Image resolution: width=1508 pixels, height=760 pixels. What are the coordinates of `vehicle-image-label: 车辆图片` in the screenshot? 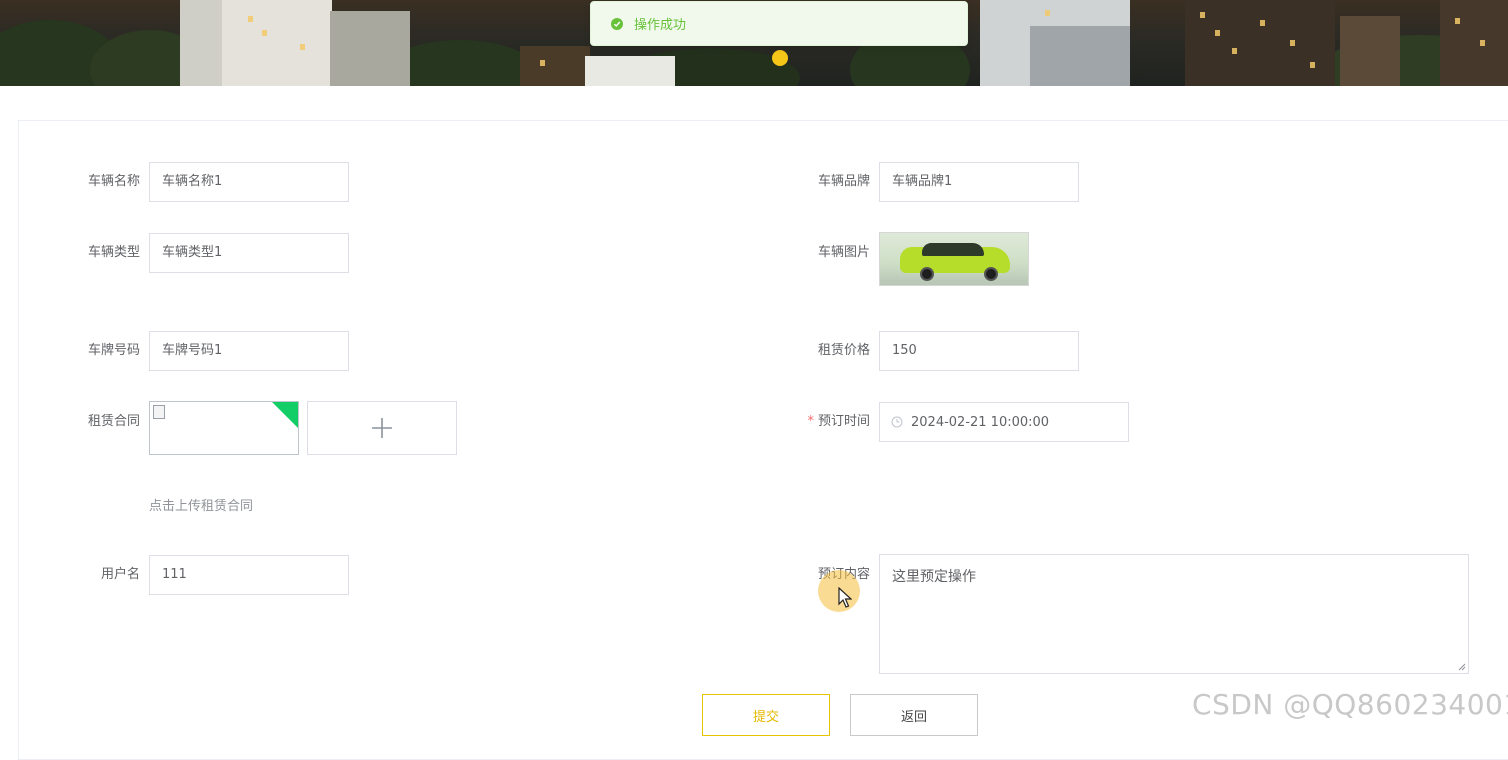 It's located at (843, 252).